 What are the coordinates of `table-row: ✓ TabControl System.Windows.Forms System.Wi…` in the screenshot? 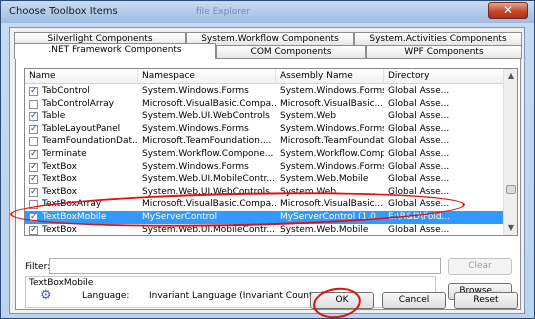 It's located at (265, 91).